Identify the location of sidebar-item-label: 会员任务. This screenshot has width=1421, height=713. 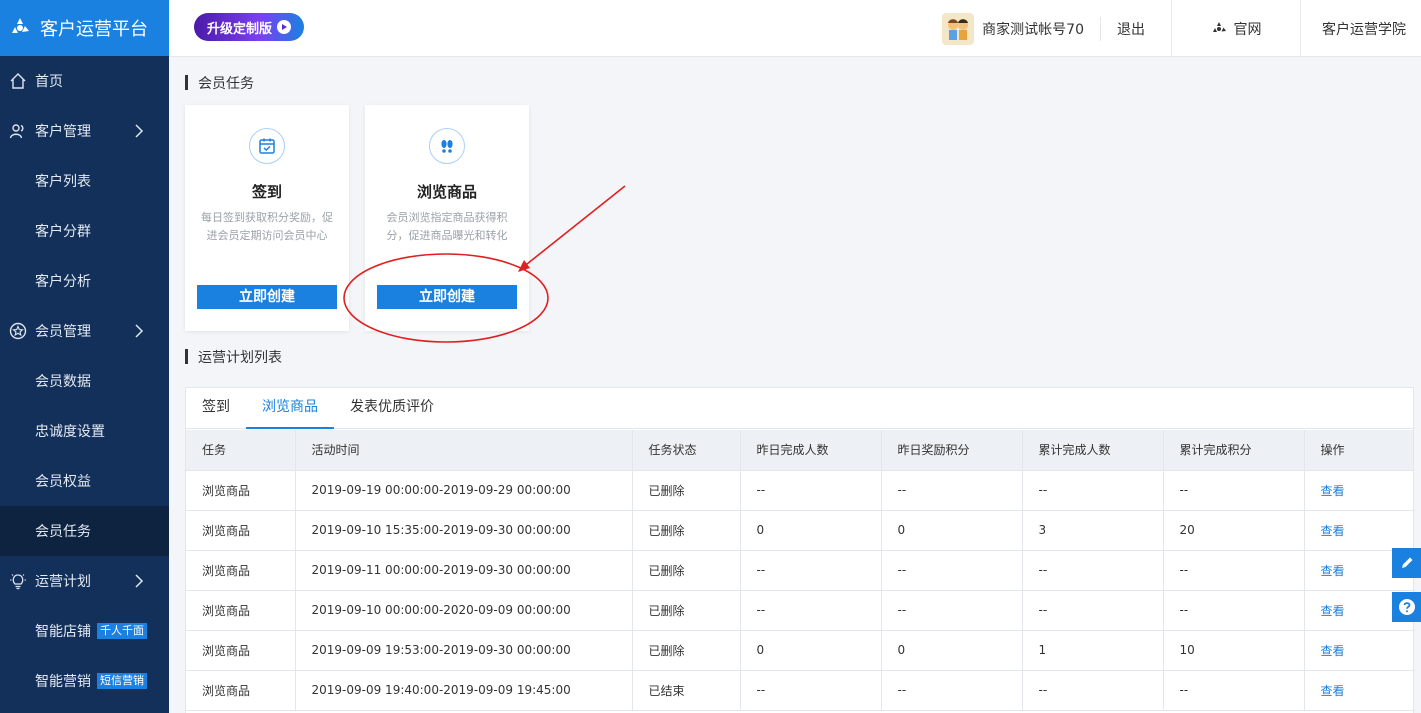
(63, 532).